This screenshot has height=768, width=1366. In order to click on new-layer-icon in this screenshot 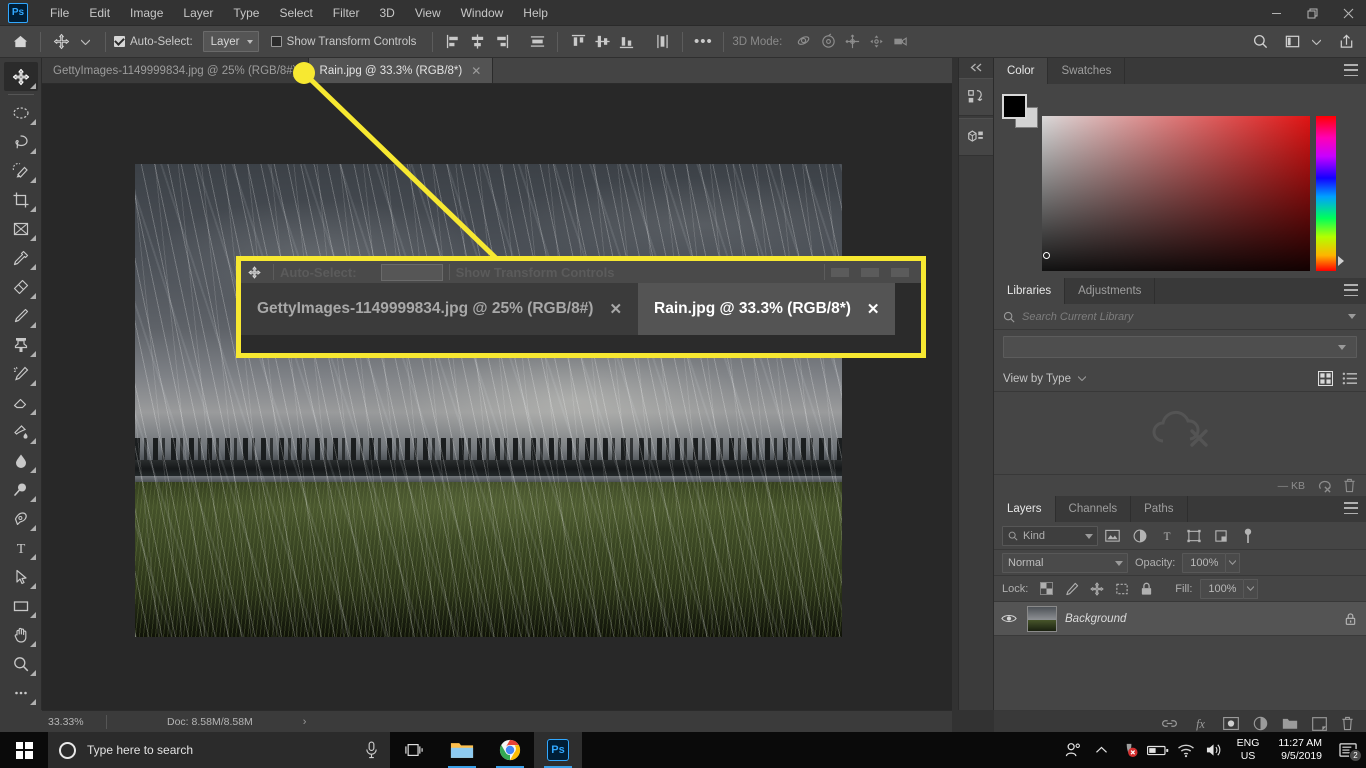, I will do `click(1319, 723)`.